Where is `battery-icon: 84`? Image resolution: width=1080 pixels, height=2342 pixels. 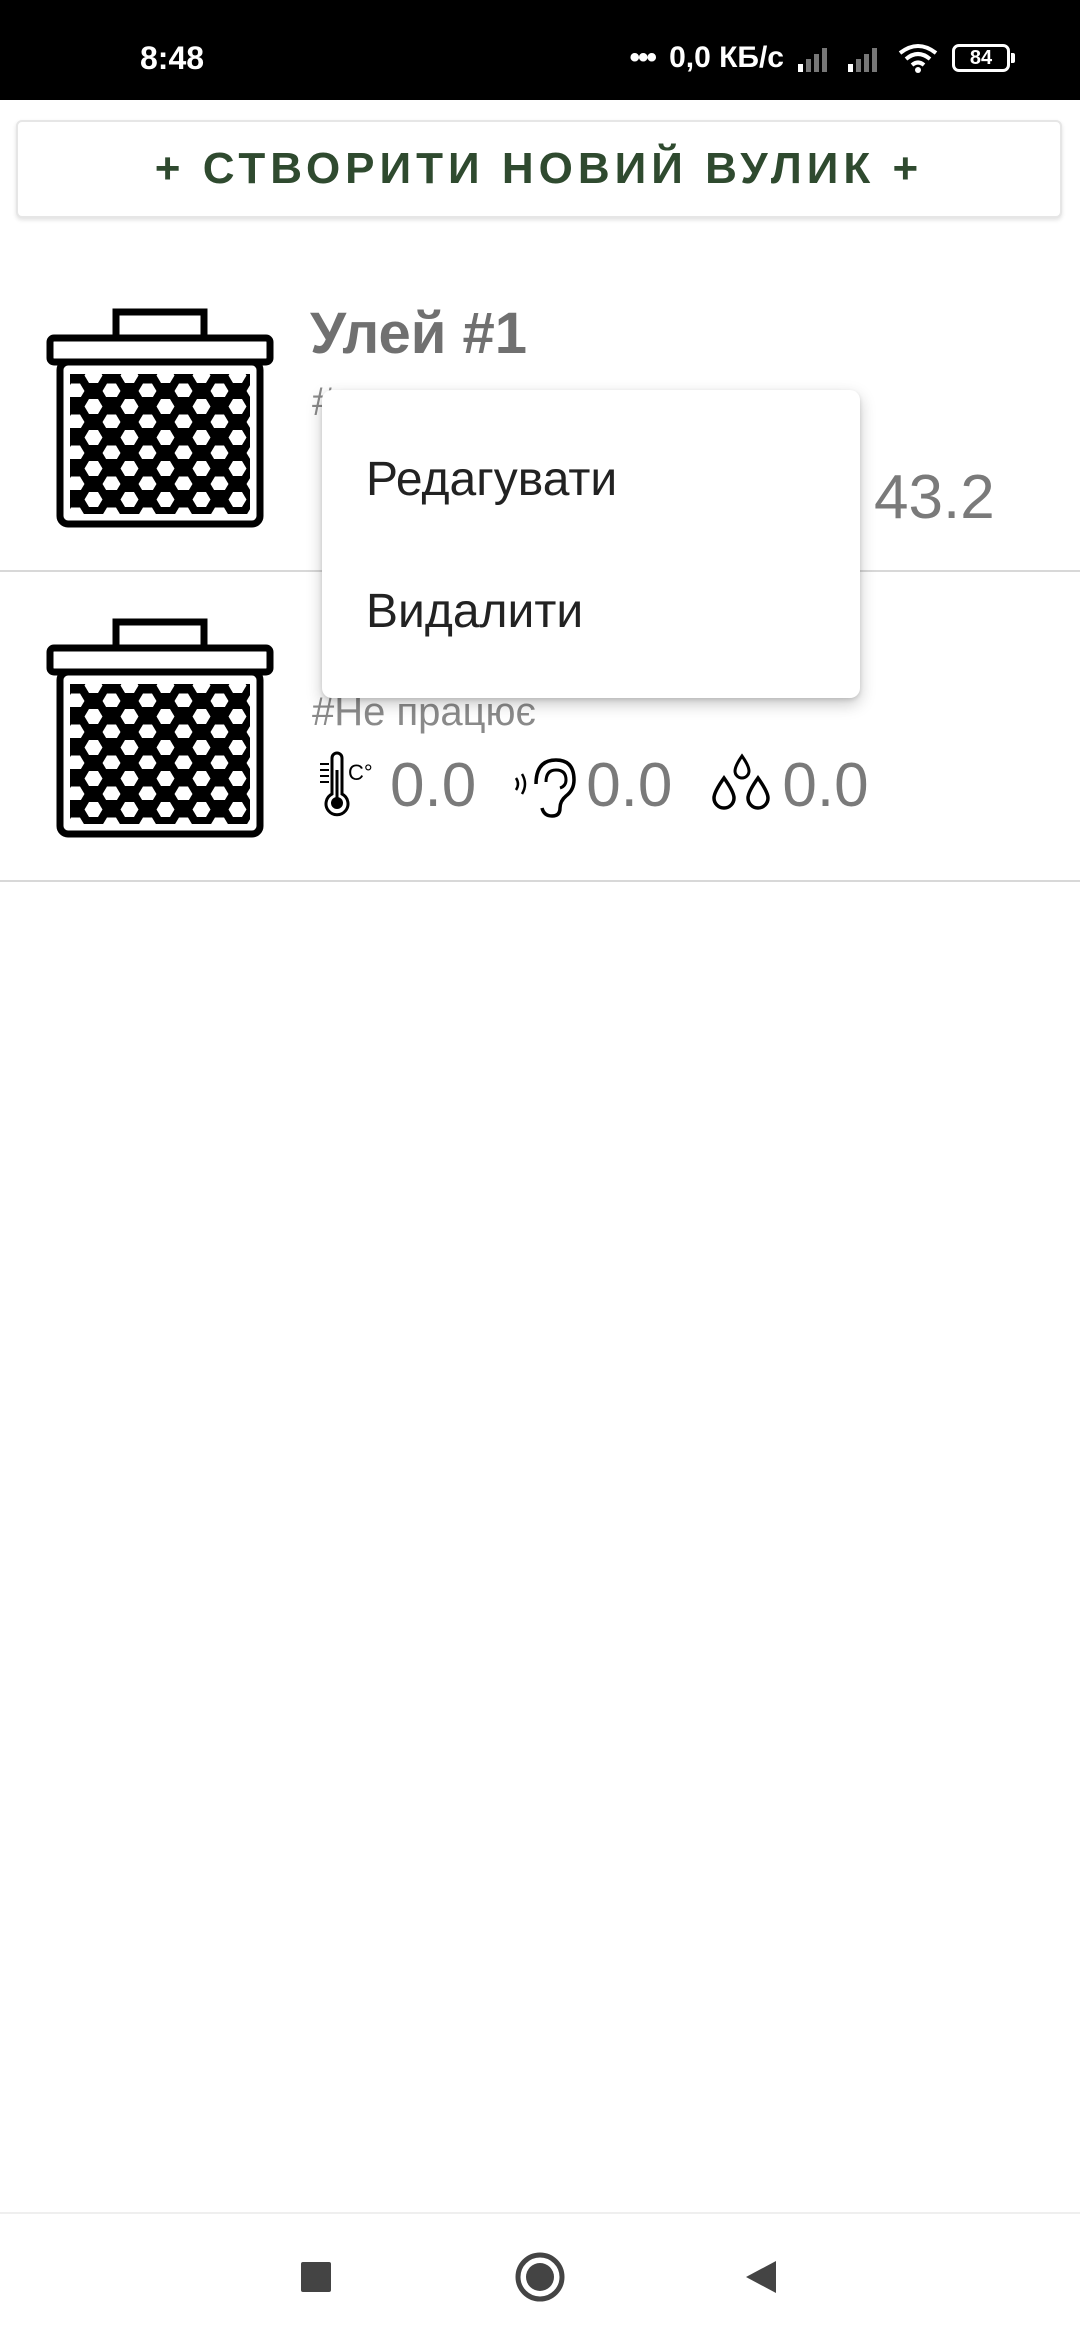
battery-icon: 84 is located at coordinates (983, 58).